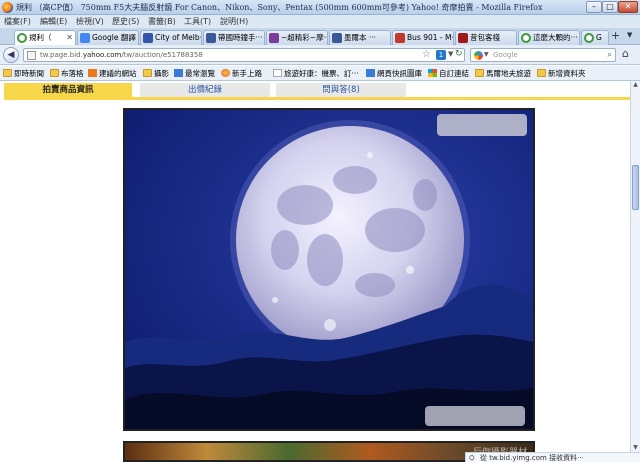 This screenshot has height=462, width=640. I want to click on bus-icon, so click(400, 38).